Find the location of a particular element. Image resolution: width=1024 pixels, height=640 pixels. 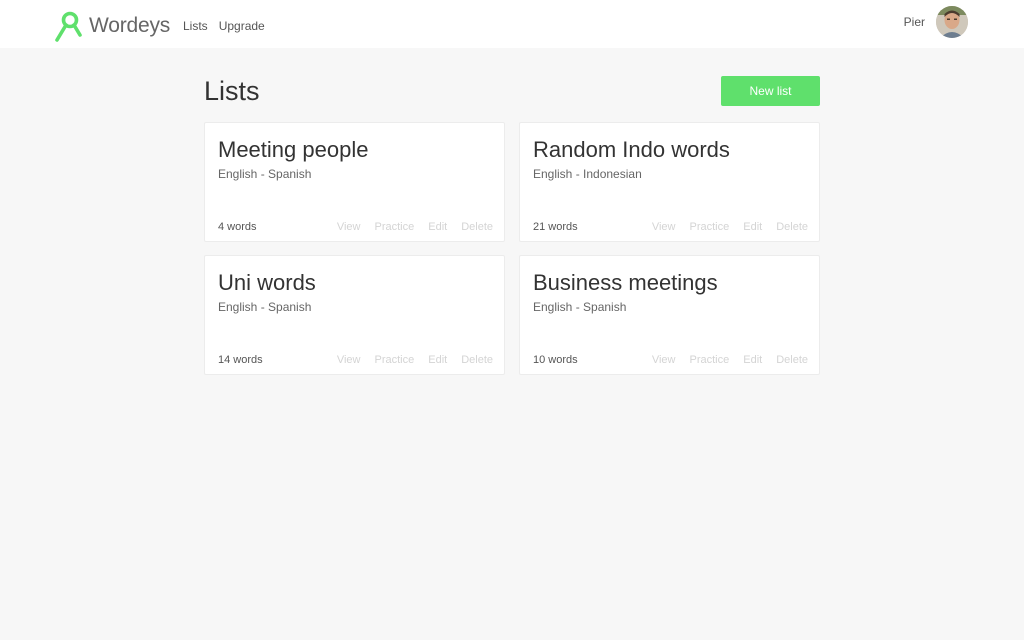

page-title: Lists is located at coordinates (232, 91).